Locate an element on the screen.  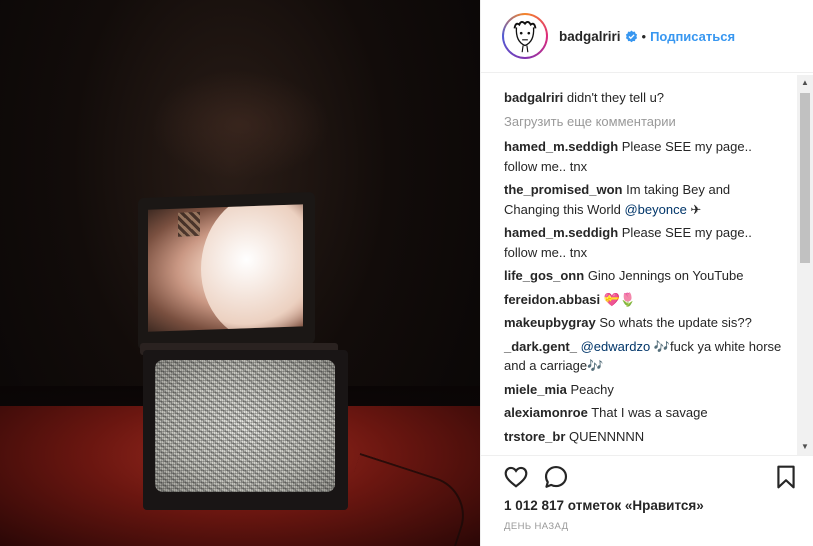
comment-text: So whats the update sis?? is located at coordinates (675, 322).